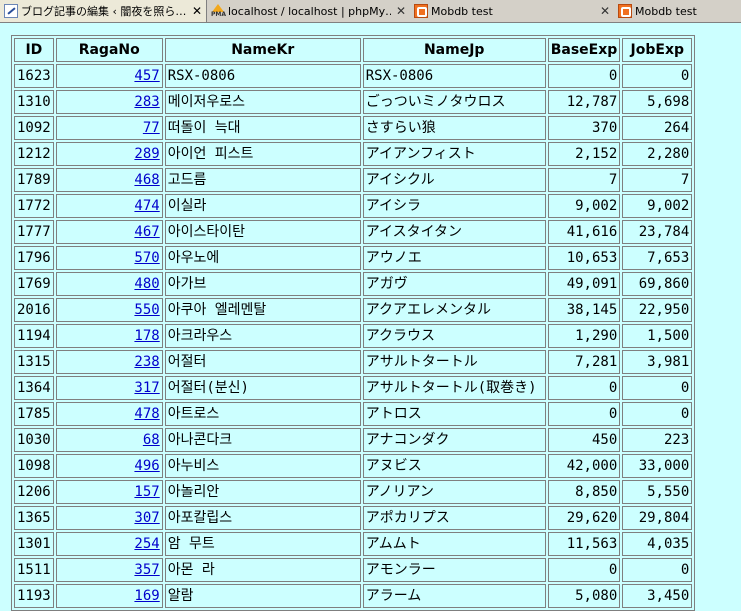  I want to click on cell-ragano: 480, so click(109, 284).